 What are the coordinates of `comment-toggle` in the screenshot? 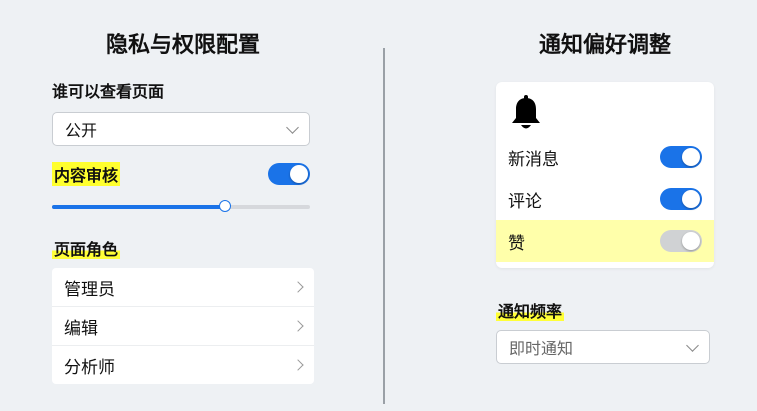 It's located at (681, 199).